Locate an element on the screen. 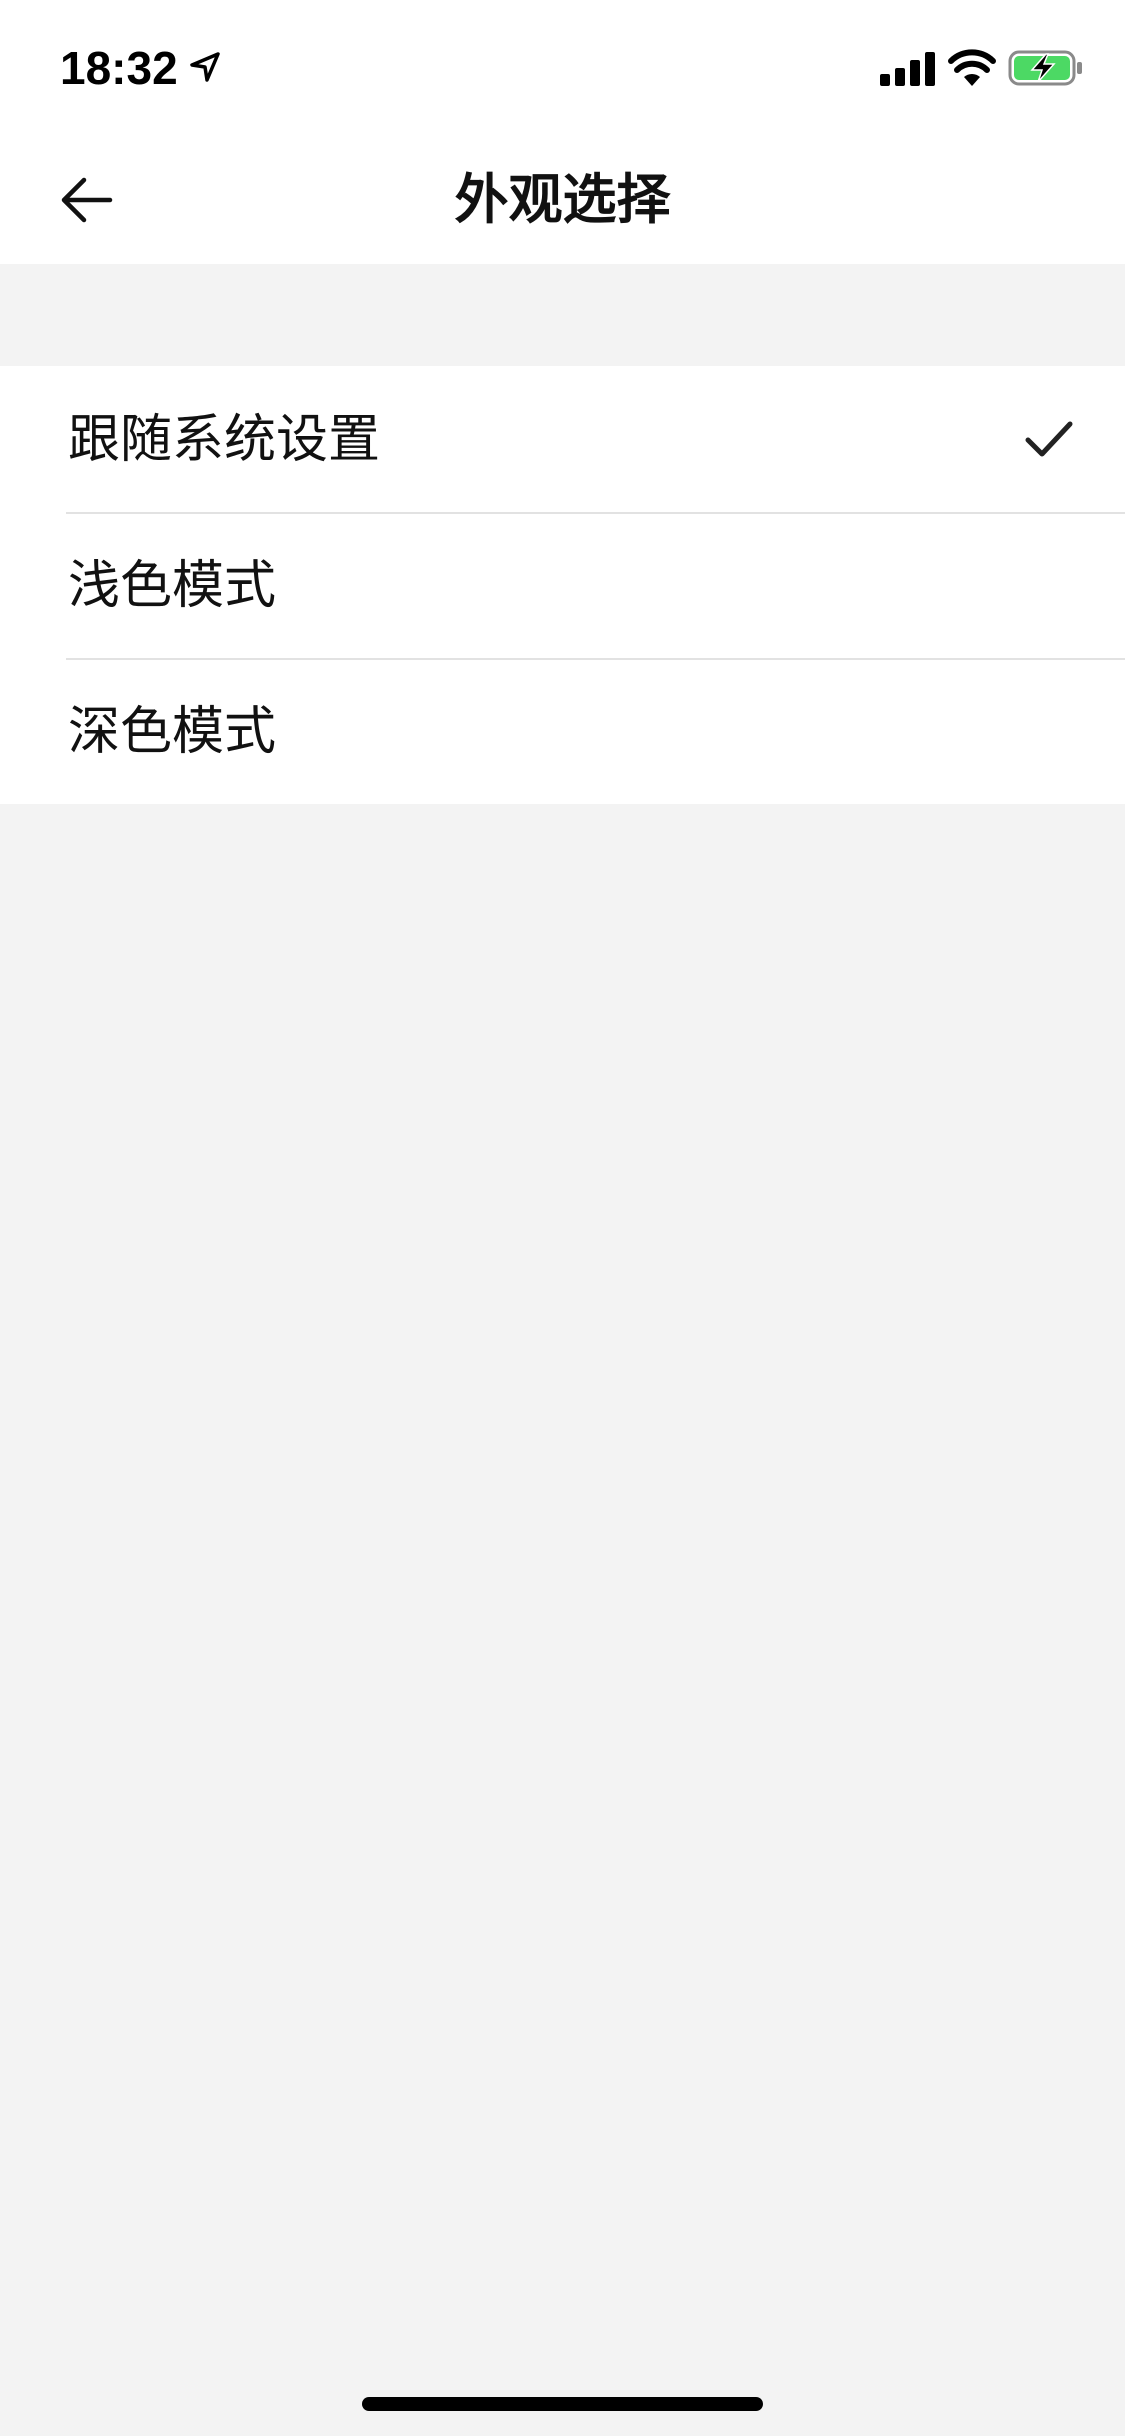 The image size is (1125, 2436). option-follow-system: 跟随系统设置 is located at coordinates (562, 439).